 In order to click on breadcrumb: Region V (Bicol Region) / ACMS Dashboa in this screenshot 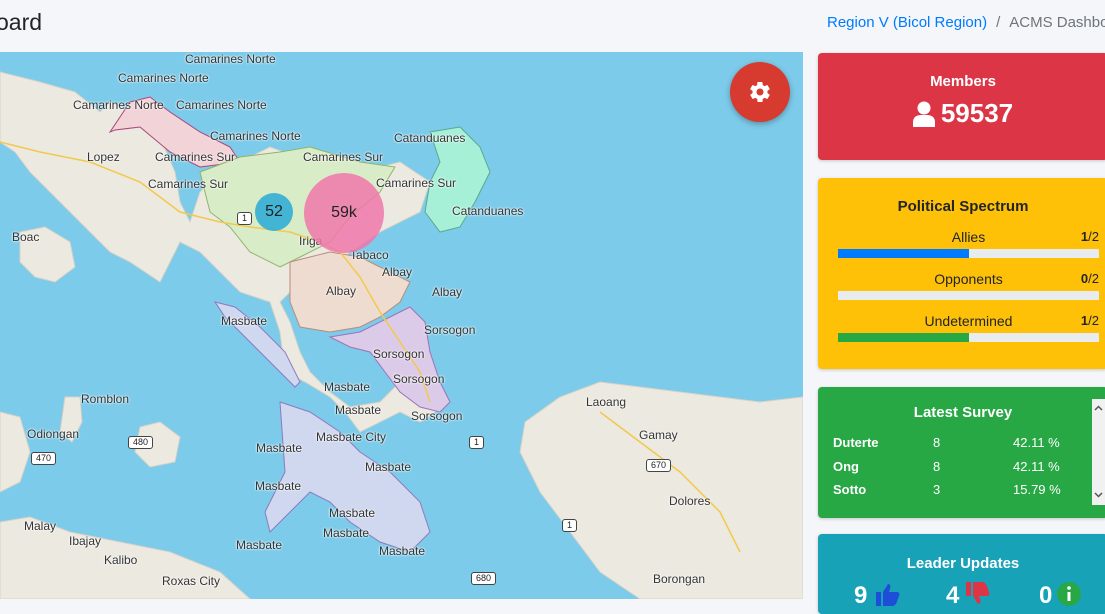, I will do `click(966, 22)`.